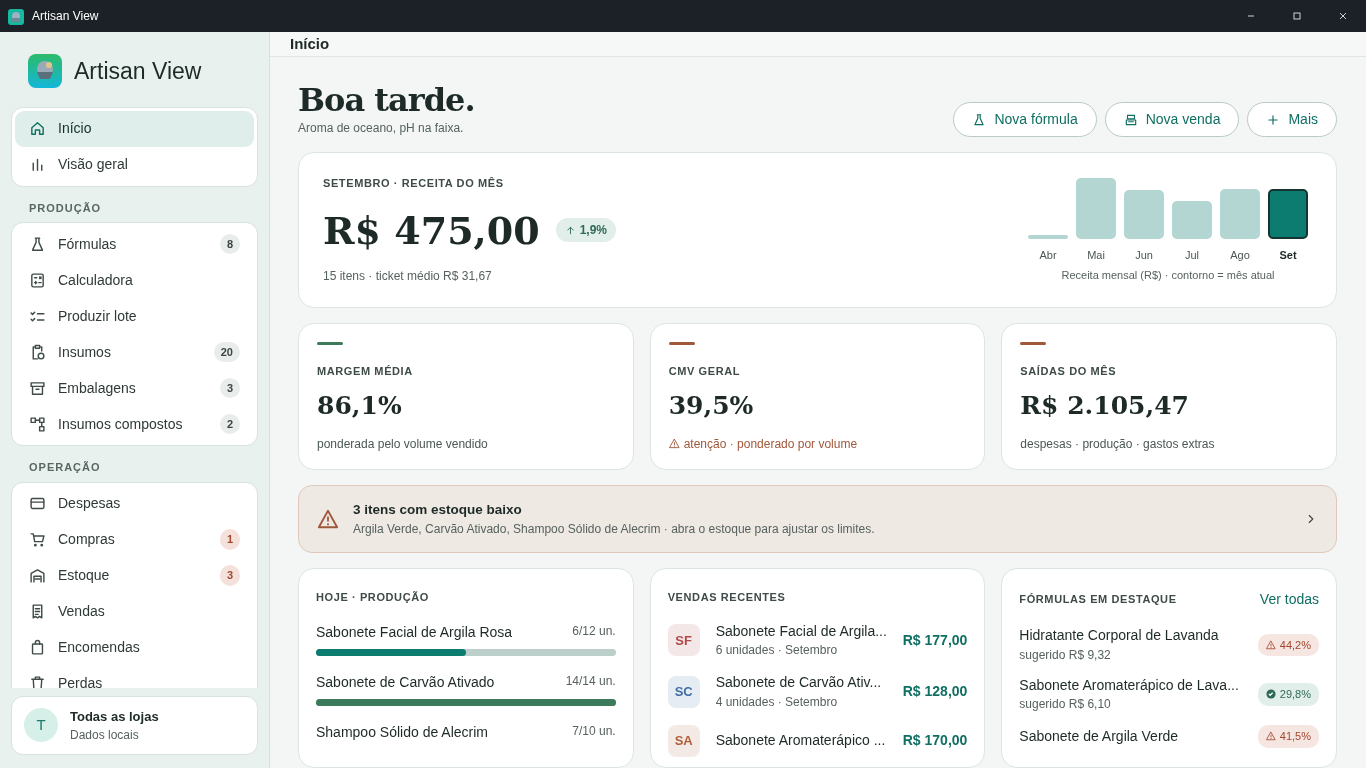  What do you see at coordinates (1117, 444) in the screenshot?
I see `metric-note: despesas · produção · gastos extras` at bounding box center [1117, 444].